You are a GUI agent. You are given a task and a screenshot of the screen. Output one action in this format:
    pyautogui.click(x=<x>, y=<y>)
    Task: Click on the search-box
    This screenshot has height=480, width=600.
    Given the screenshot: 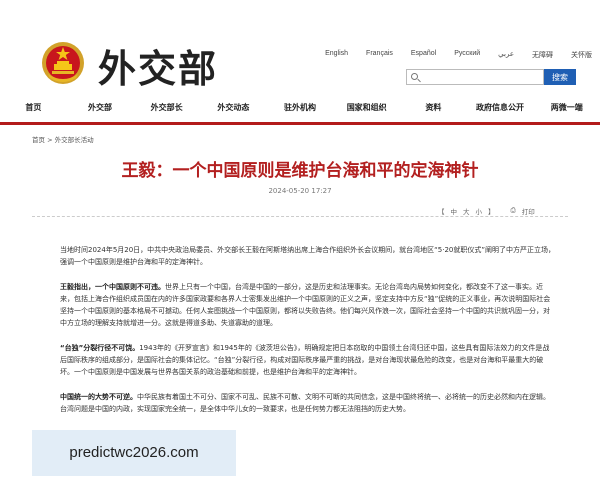 What is the action you would take?
    pyautogui.click(x=475, y=77)
    